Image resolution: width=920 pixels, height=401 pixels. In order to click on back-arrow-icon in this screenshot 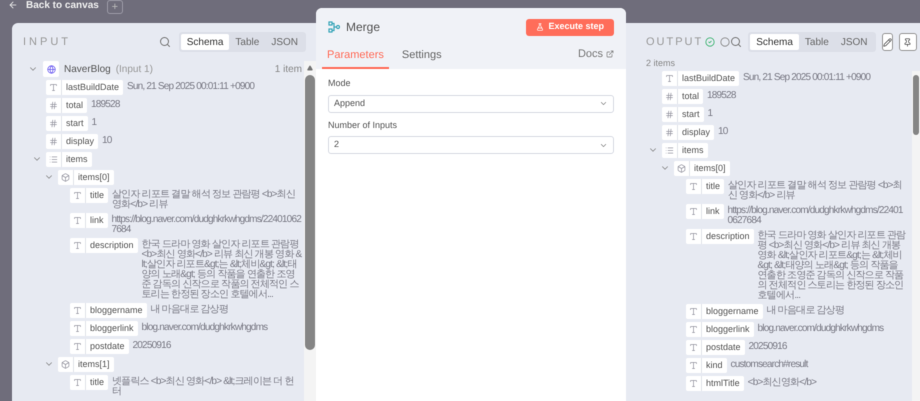, I will do `click(13, 5)`.